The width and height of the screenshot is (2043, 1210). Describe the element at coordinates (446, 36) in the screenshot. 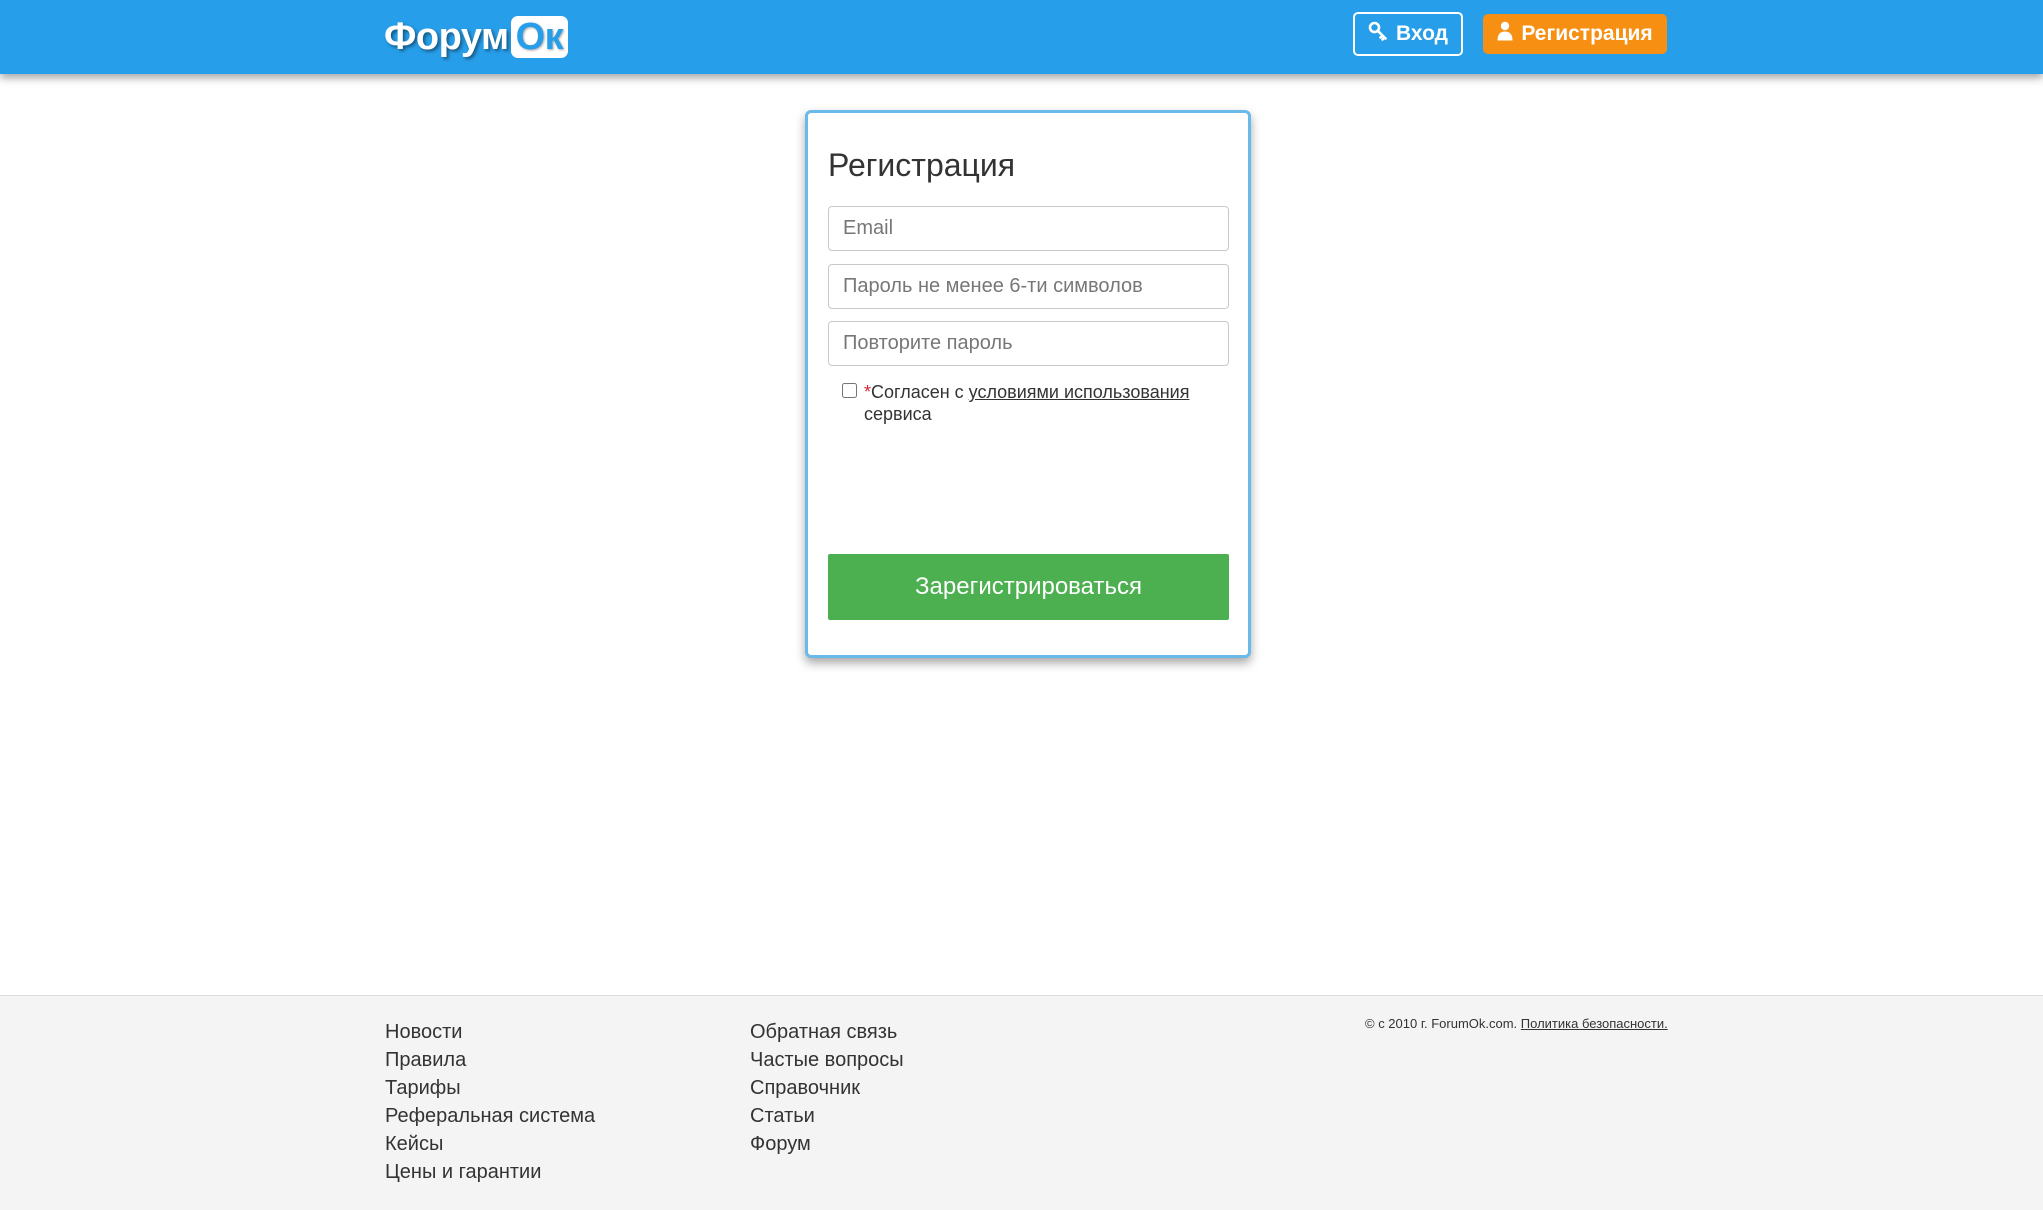

I see `logo-text: Форум` at that location.